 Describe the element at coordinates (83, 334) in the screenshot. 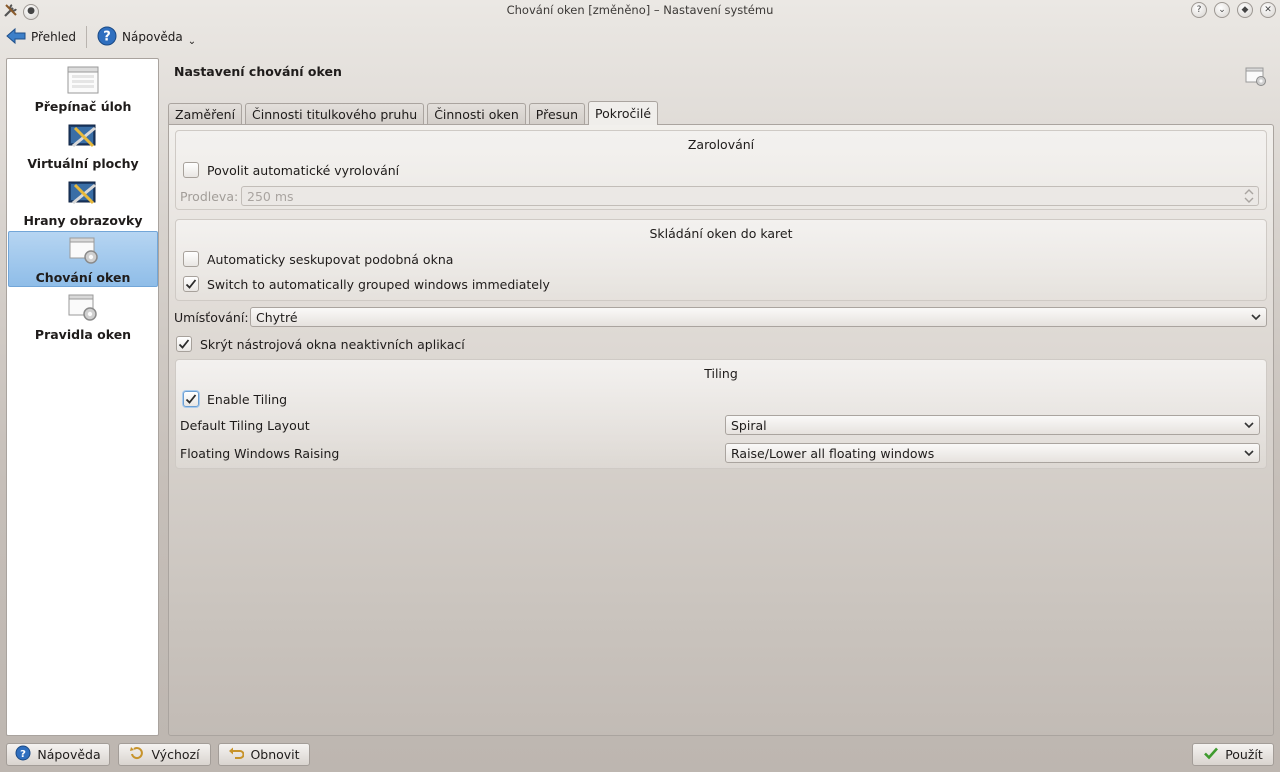

I see `sidebar-item-label: Pravidla oken` at that location.